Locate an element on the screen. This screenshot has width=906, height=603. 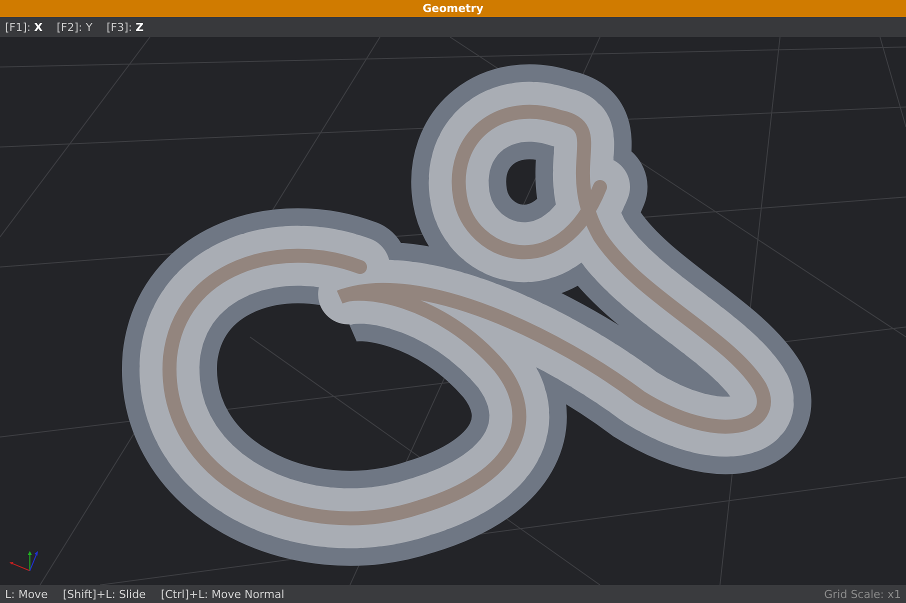
axis-toggle: [F1]: X is located at coordinates (24, 27).